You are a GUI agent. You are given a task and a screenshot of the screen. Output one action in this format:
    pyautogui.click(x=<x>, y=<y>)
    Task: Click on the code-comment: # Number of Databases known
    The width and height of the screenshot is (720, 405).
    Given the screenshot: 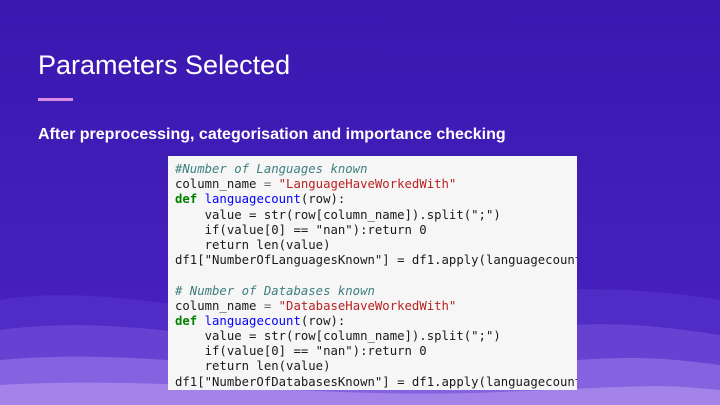 What is the action you would take?
    pyautogui.click(x=275, y=290)
    